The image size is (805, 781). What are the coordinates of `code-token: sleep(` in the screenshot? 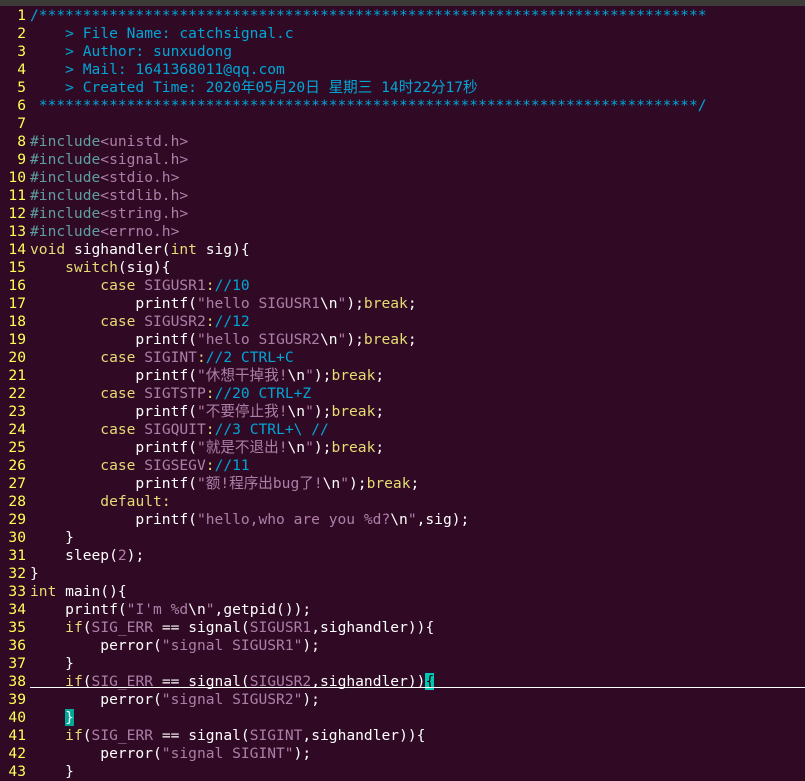 It's located at (74, 555).